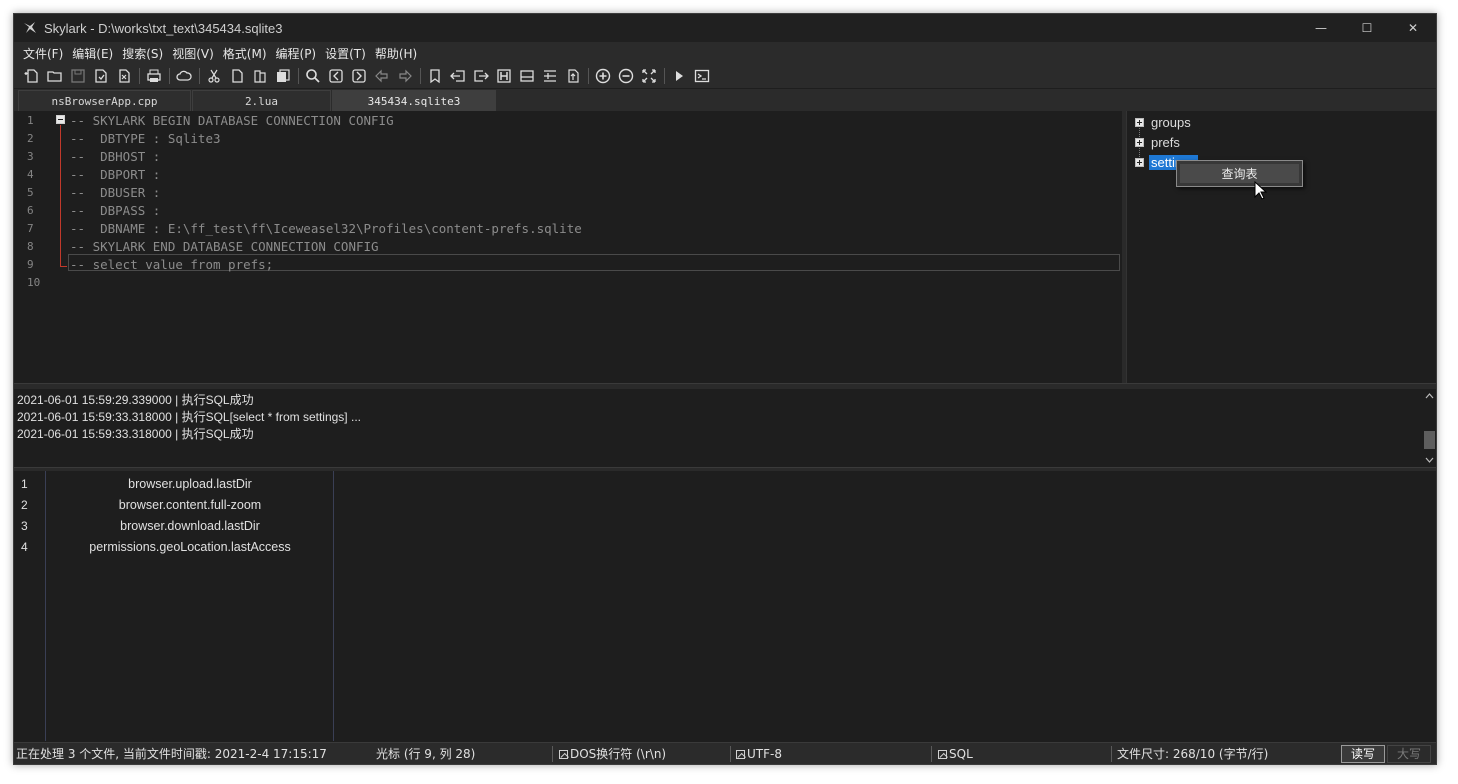 The height and width of the screenshot is (784, 1458). I want to click on code-line: -- DBPASS :, so click(115, 210).